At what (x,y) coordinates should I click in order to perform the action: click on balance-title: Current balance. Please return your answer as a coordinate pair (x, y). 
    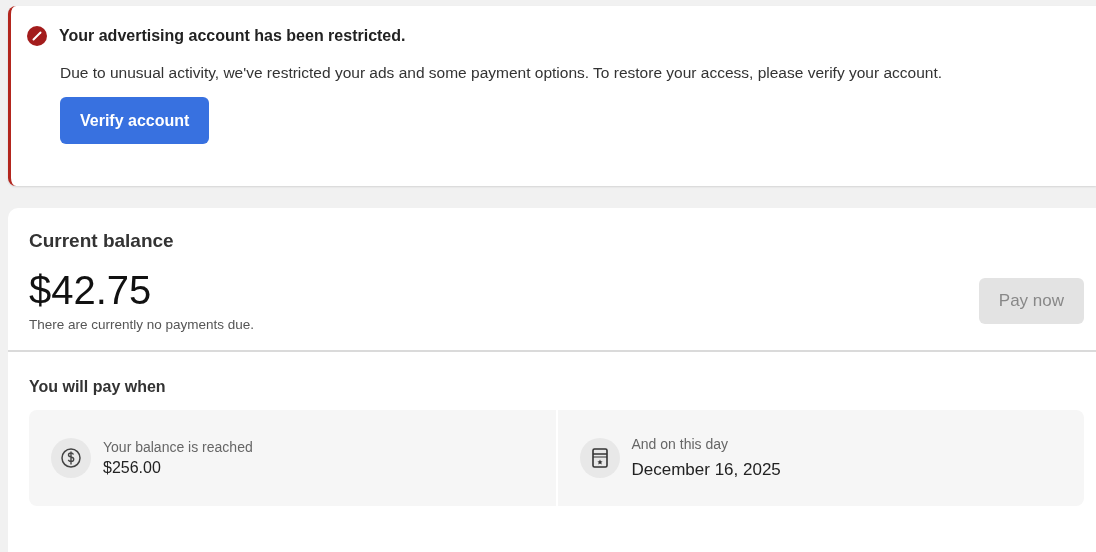
    Looking at the image, I should click on (102, 241).